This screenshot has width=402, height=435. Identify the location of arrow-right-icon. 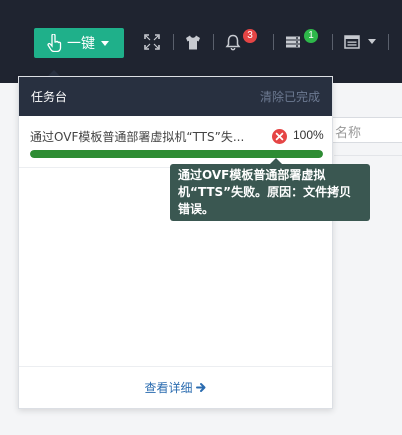
(200, 387).